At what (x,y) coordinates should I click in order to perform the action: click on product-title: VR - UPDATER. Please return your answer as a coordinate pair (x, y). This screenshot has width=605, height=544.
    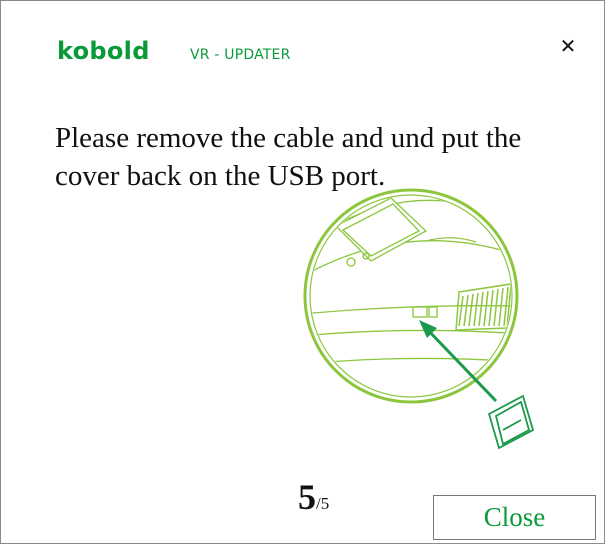
    Looking at the image, I should click on (240, 55).